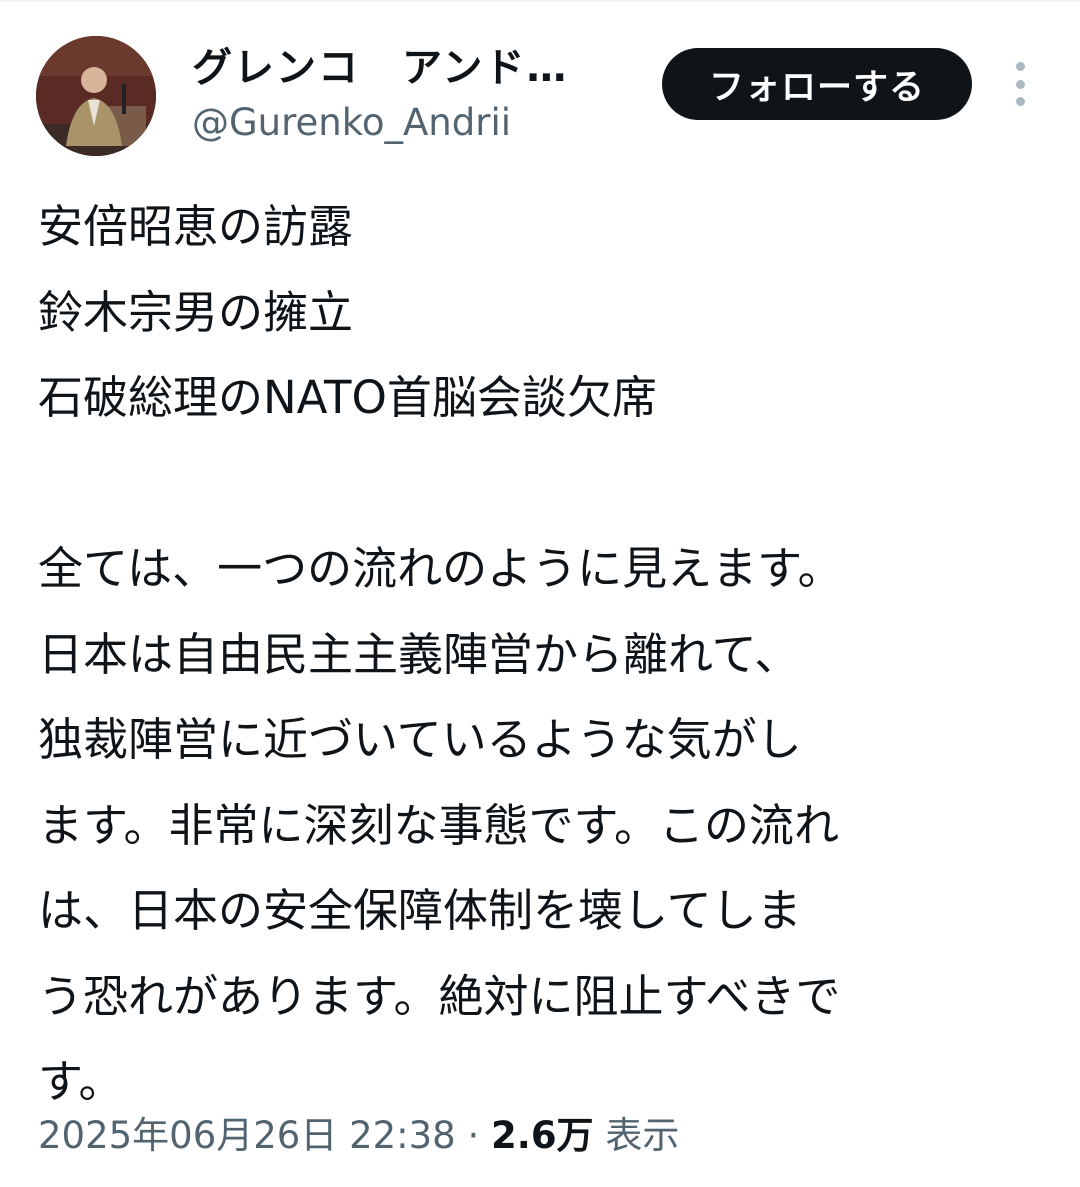 This screenshot has height=1187, width=1080. I want to click on top-divider, so click(540, 1).